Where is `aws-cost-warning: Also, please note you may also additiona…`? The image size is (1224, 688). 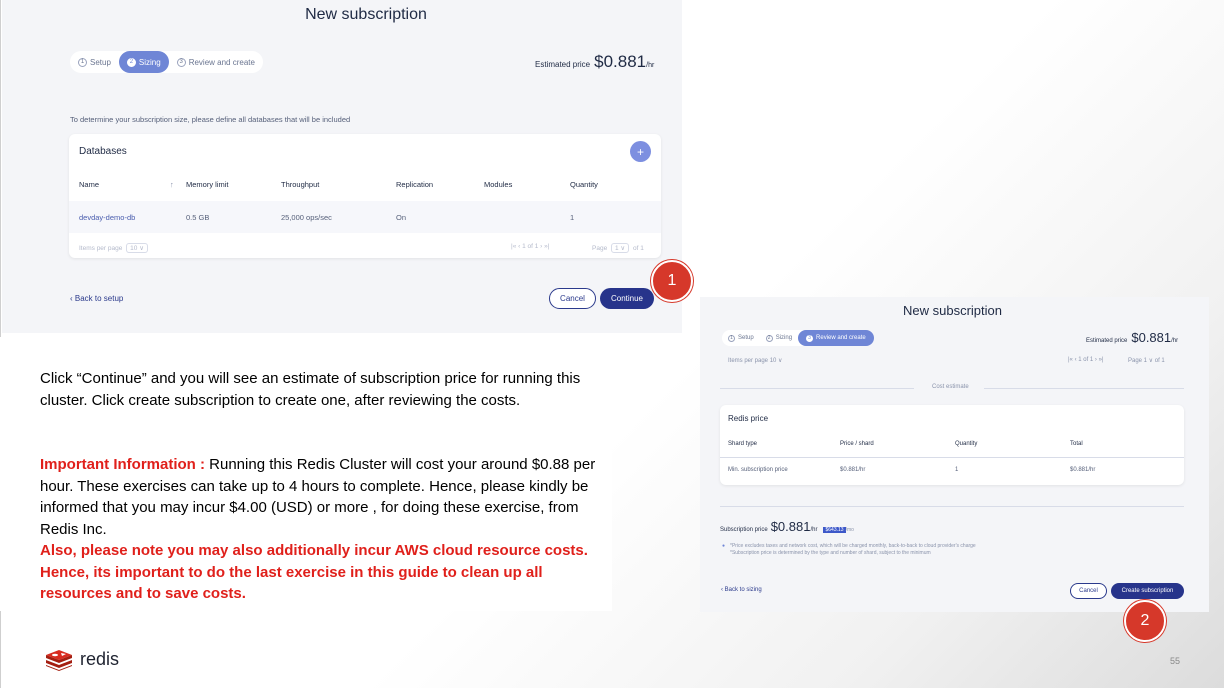
aws-cost-warning: Also, please note you may also additiona… is located at coordinates (314, 572).